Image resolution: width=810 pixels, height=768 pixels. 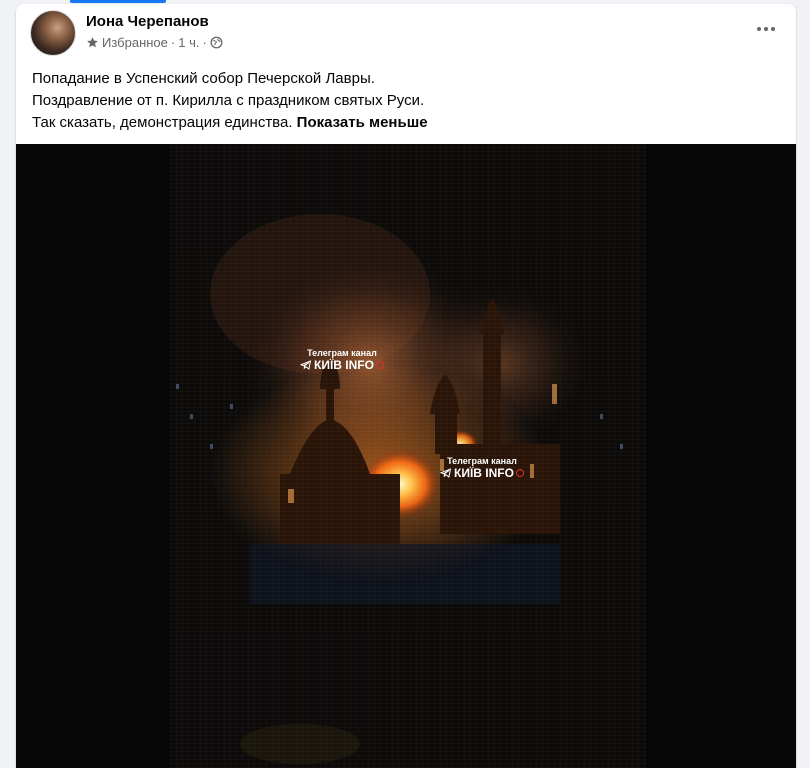 I want to click on watermark-2-line1: Телеграм канал, so click(x=482, y=461).